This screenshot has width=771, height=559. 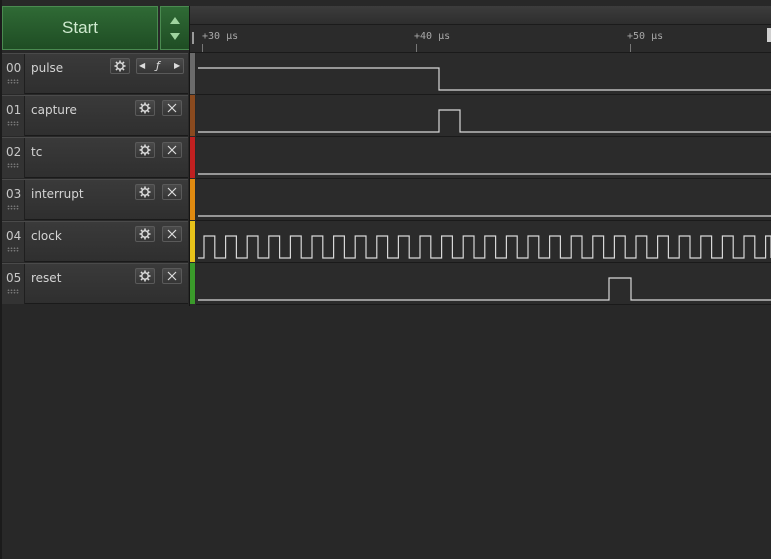 What do you see at coordinates (769, 35) in the screenshot?
I see `timeline-scroll-handle` at bounding box center [769, 35].